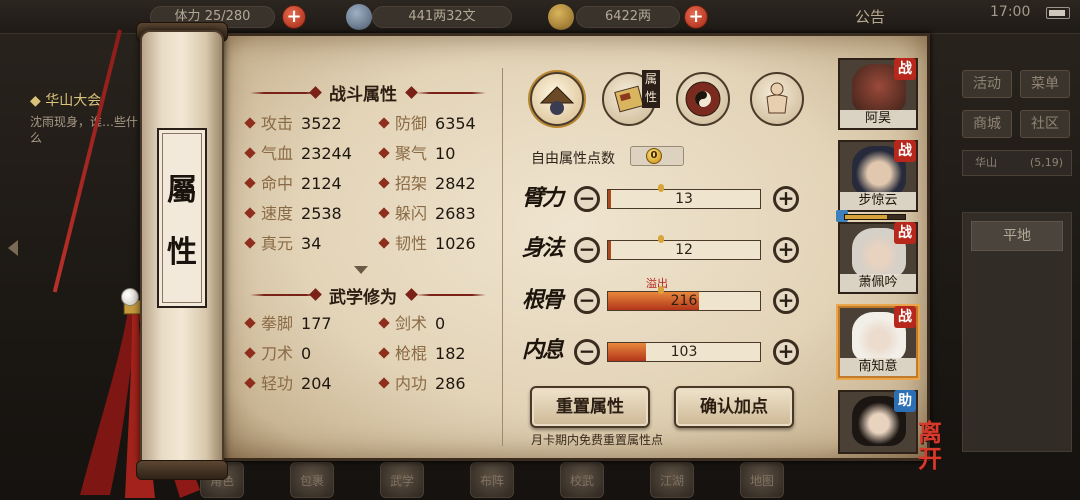 The image size is (1080, 500). Describe the element at coordinates (878, 367) in the screenshot. I see `roster-name: 南知意` at that location.